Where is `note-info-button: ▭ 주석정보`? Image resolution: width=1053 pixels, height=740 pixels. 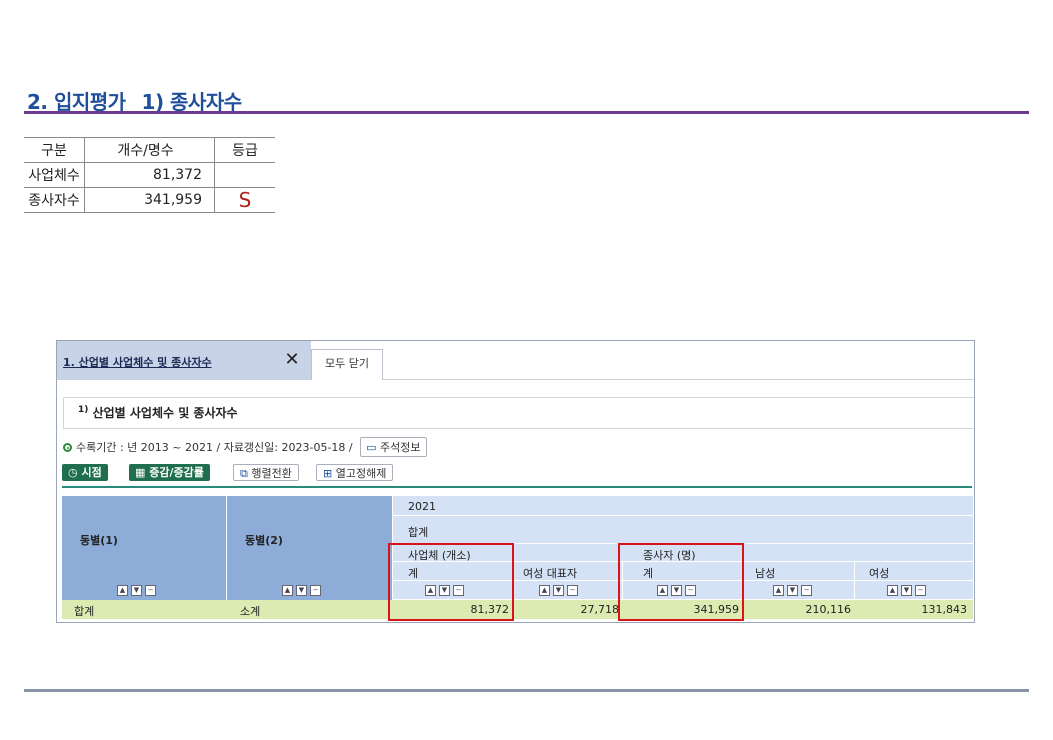
note-info-button: ▭ 주석정보 is located at coordinates (393, 447).